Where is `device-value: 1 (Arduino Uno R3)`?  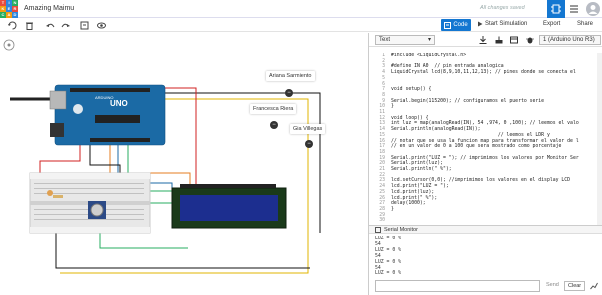
device-value: 1 (Arduino Uno R3) is located at coordinates (569, 40).